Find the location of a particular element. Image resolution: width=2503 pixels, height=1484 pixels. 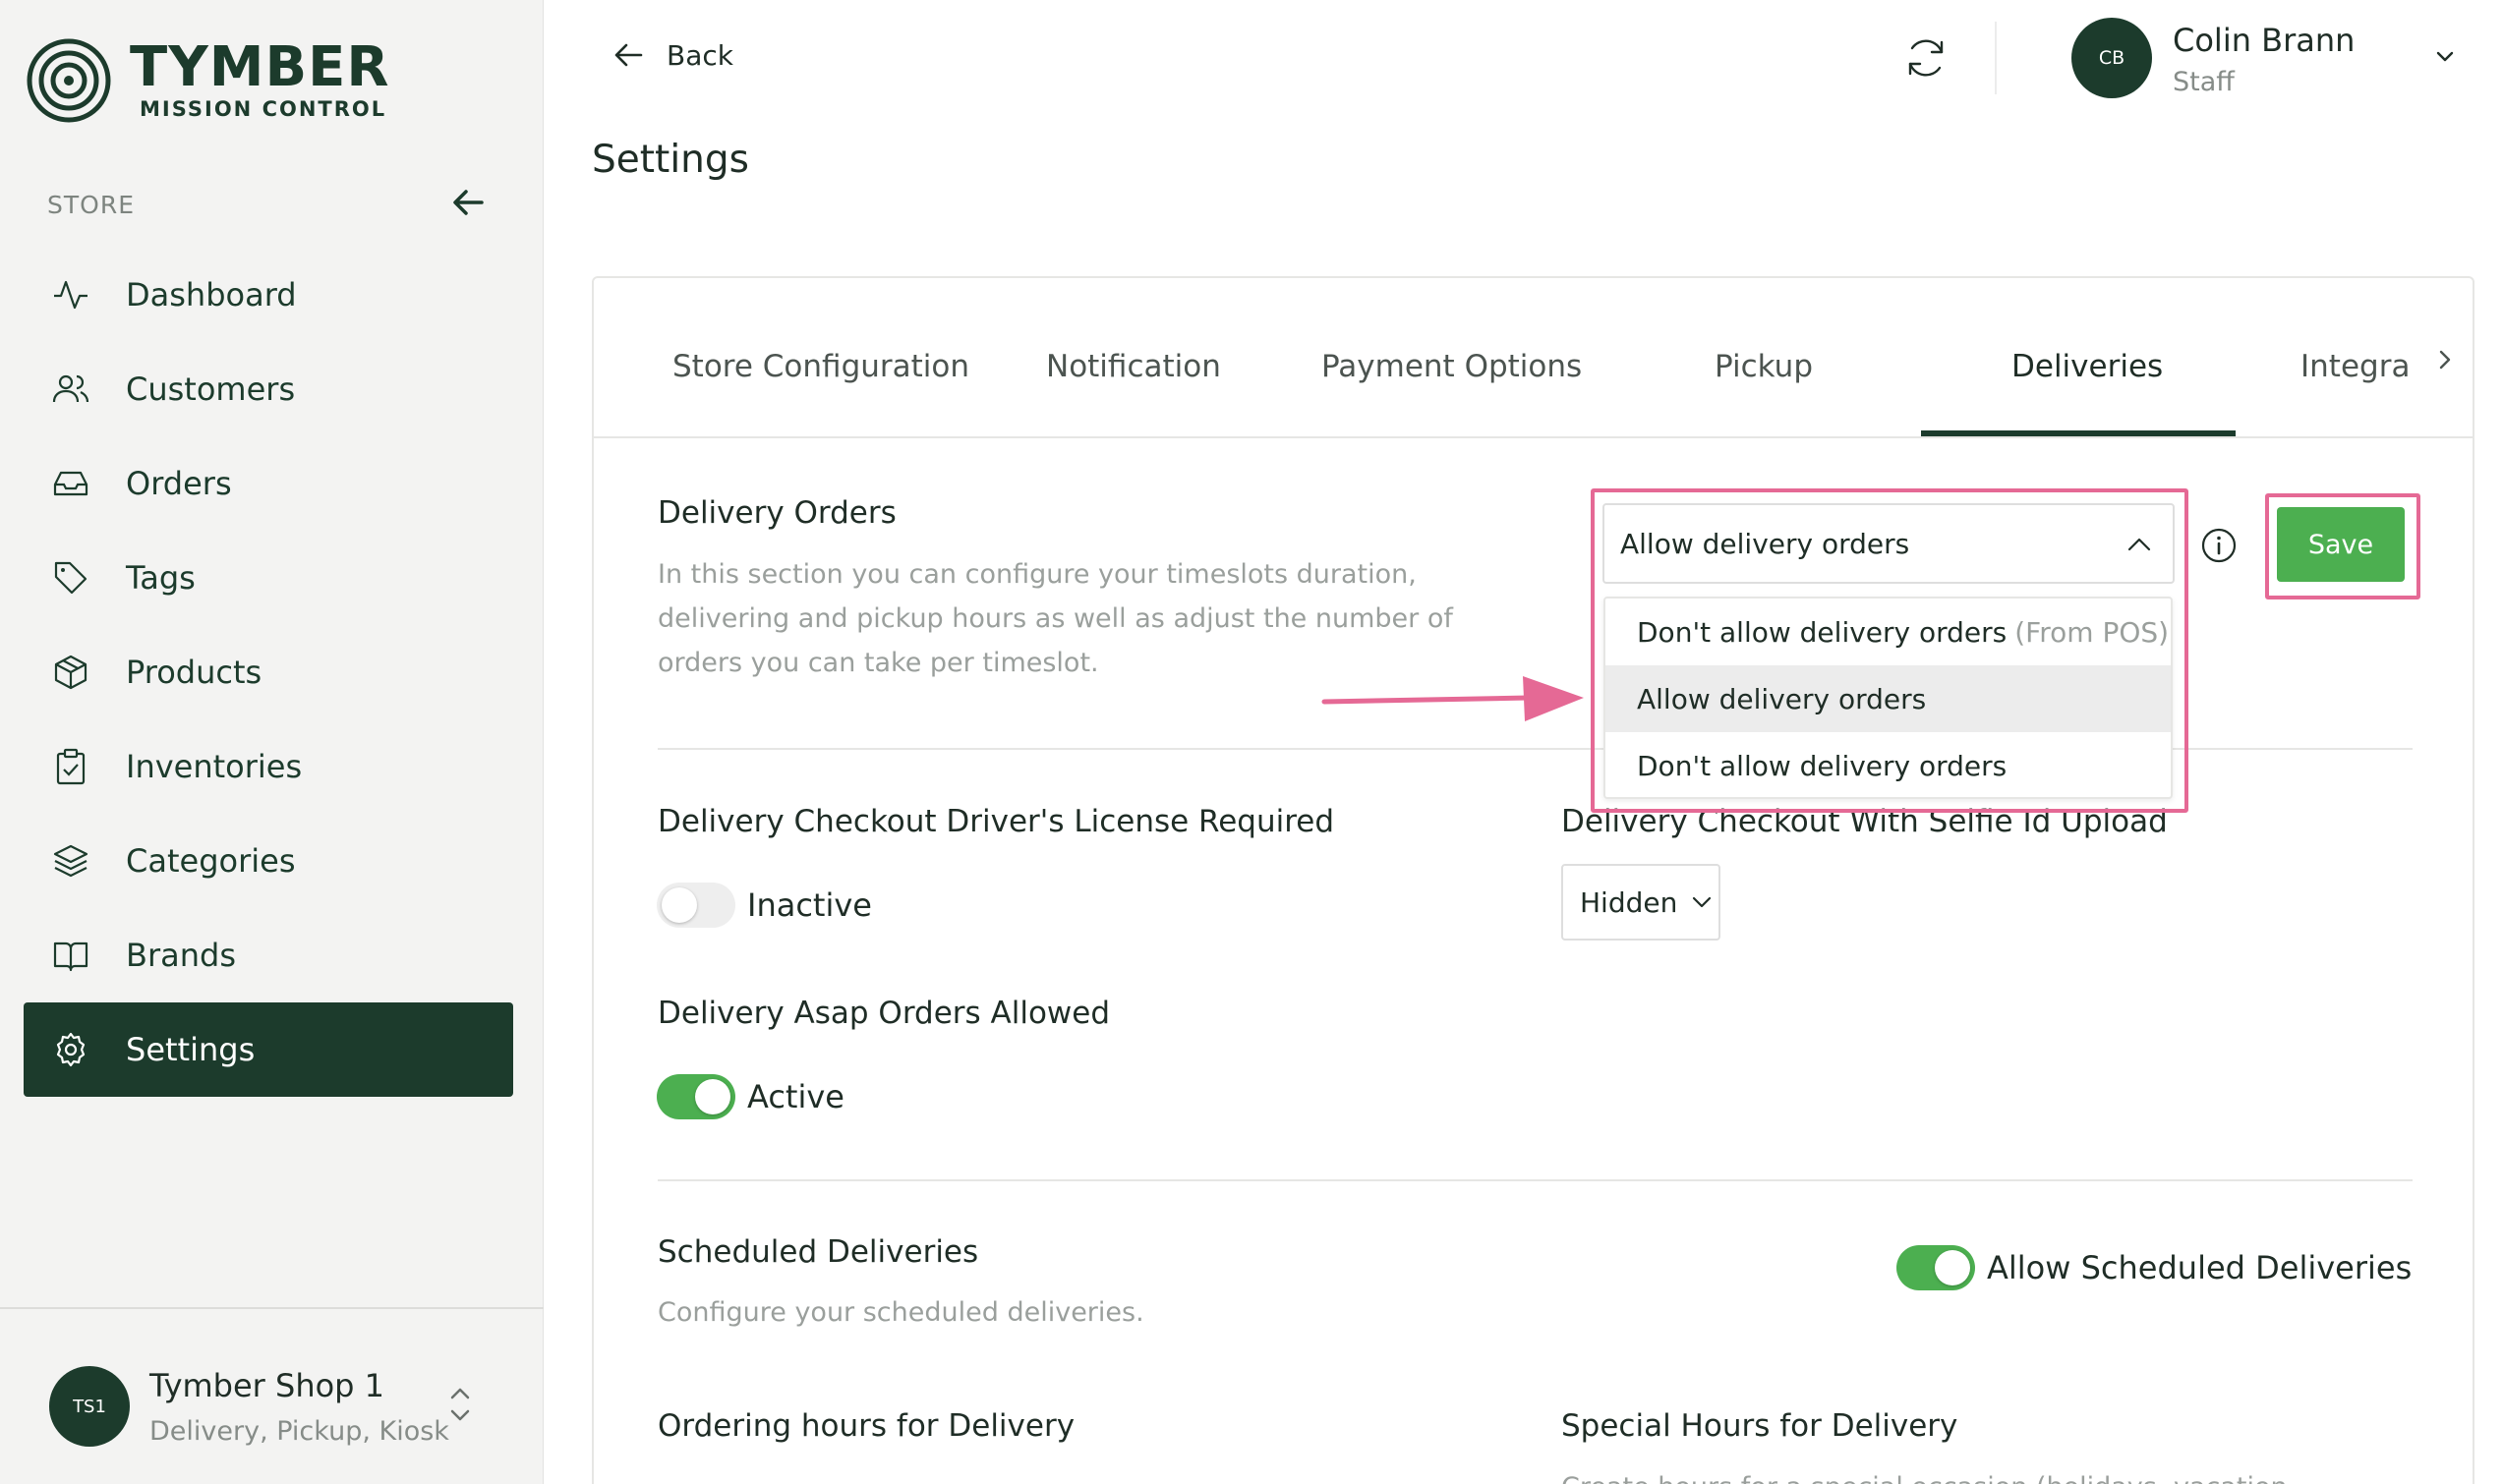

sidebar-nav: Dashboard Customers Orders Tags Products is located at coordinates (268, 672).